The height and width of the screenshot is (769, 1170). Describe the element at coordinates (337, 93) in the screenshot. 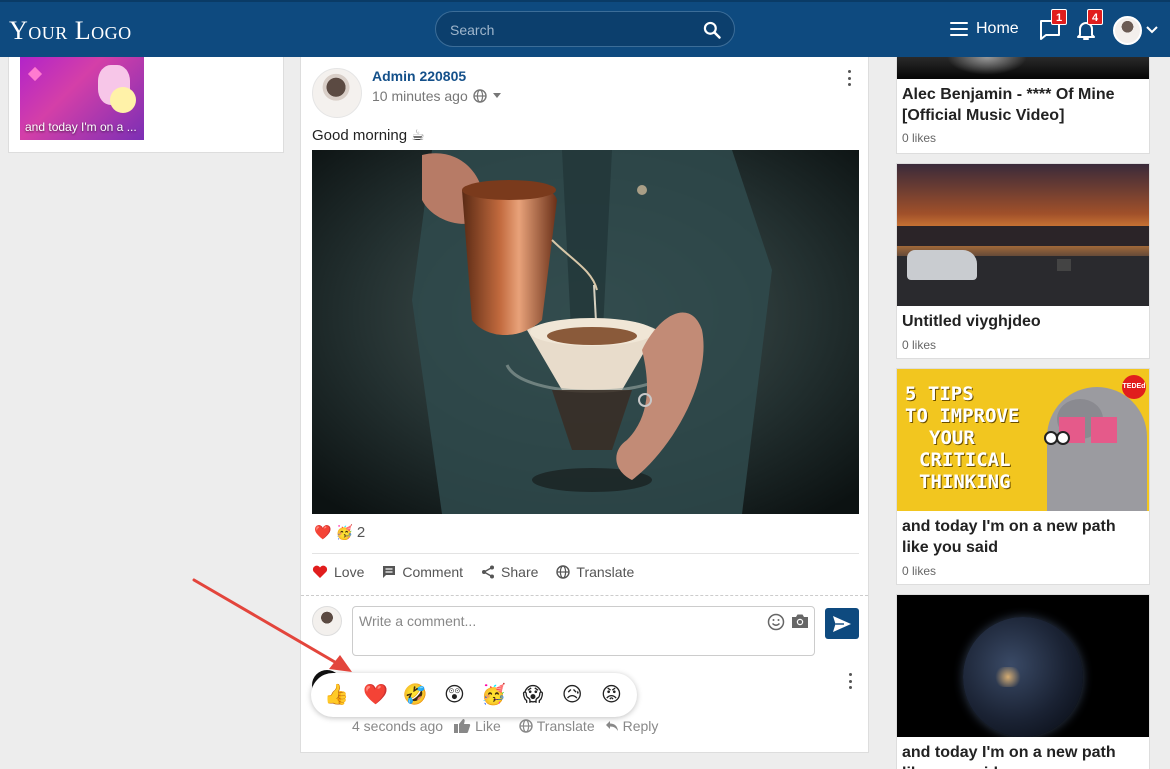

I see `author-avatar` at that location.